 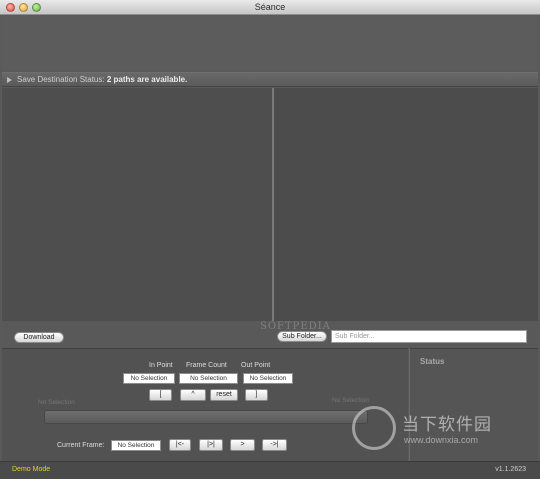 What do you see at coordinates (224, 395) in the screenshot?
I see `reset-button: reset` at bounding box center [224, 395].